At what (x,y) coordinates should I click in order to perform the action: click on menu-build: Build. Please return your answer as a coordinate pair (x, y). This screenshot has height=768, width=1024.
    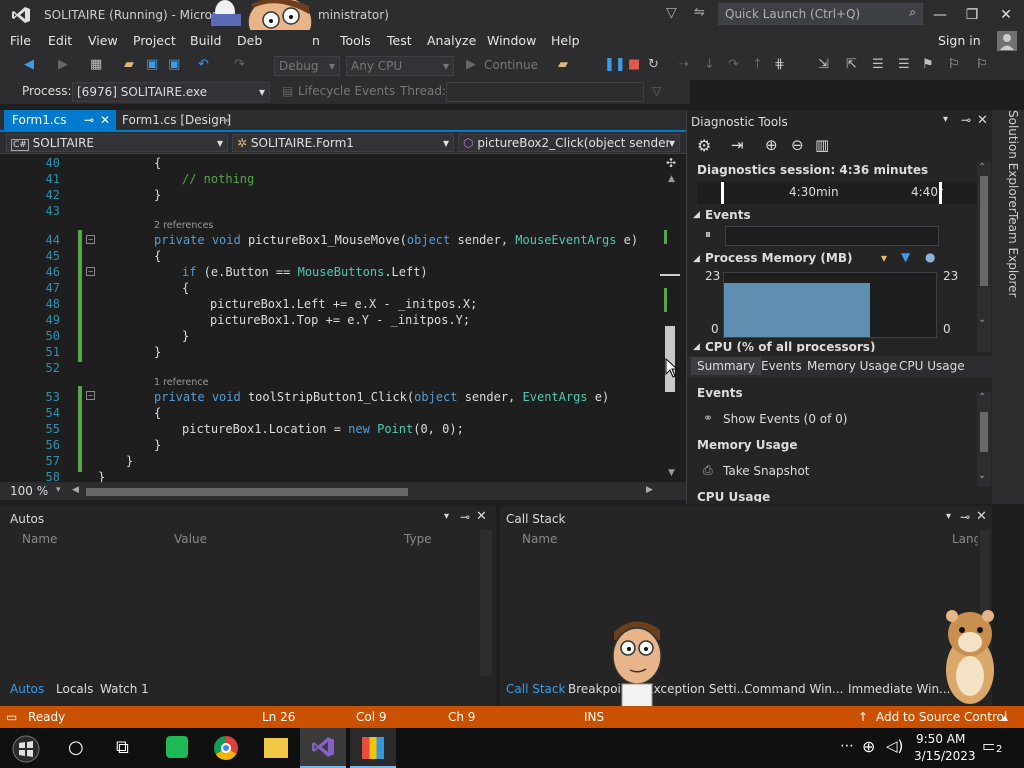
    Looking at the image, I should click on (205, 40).